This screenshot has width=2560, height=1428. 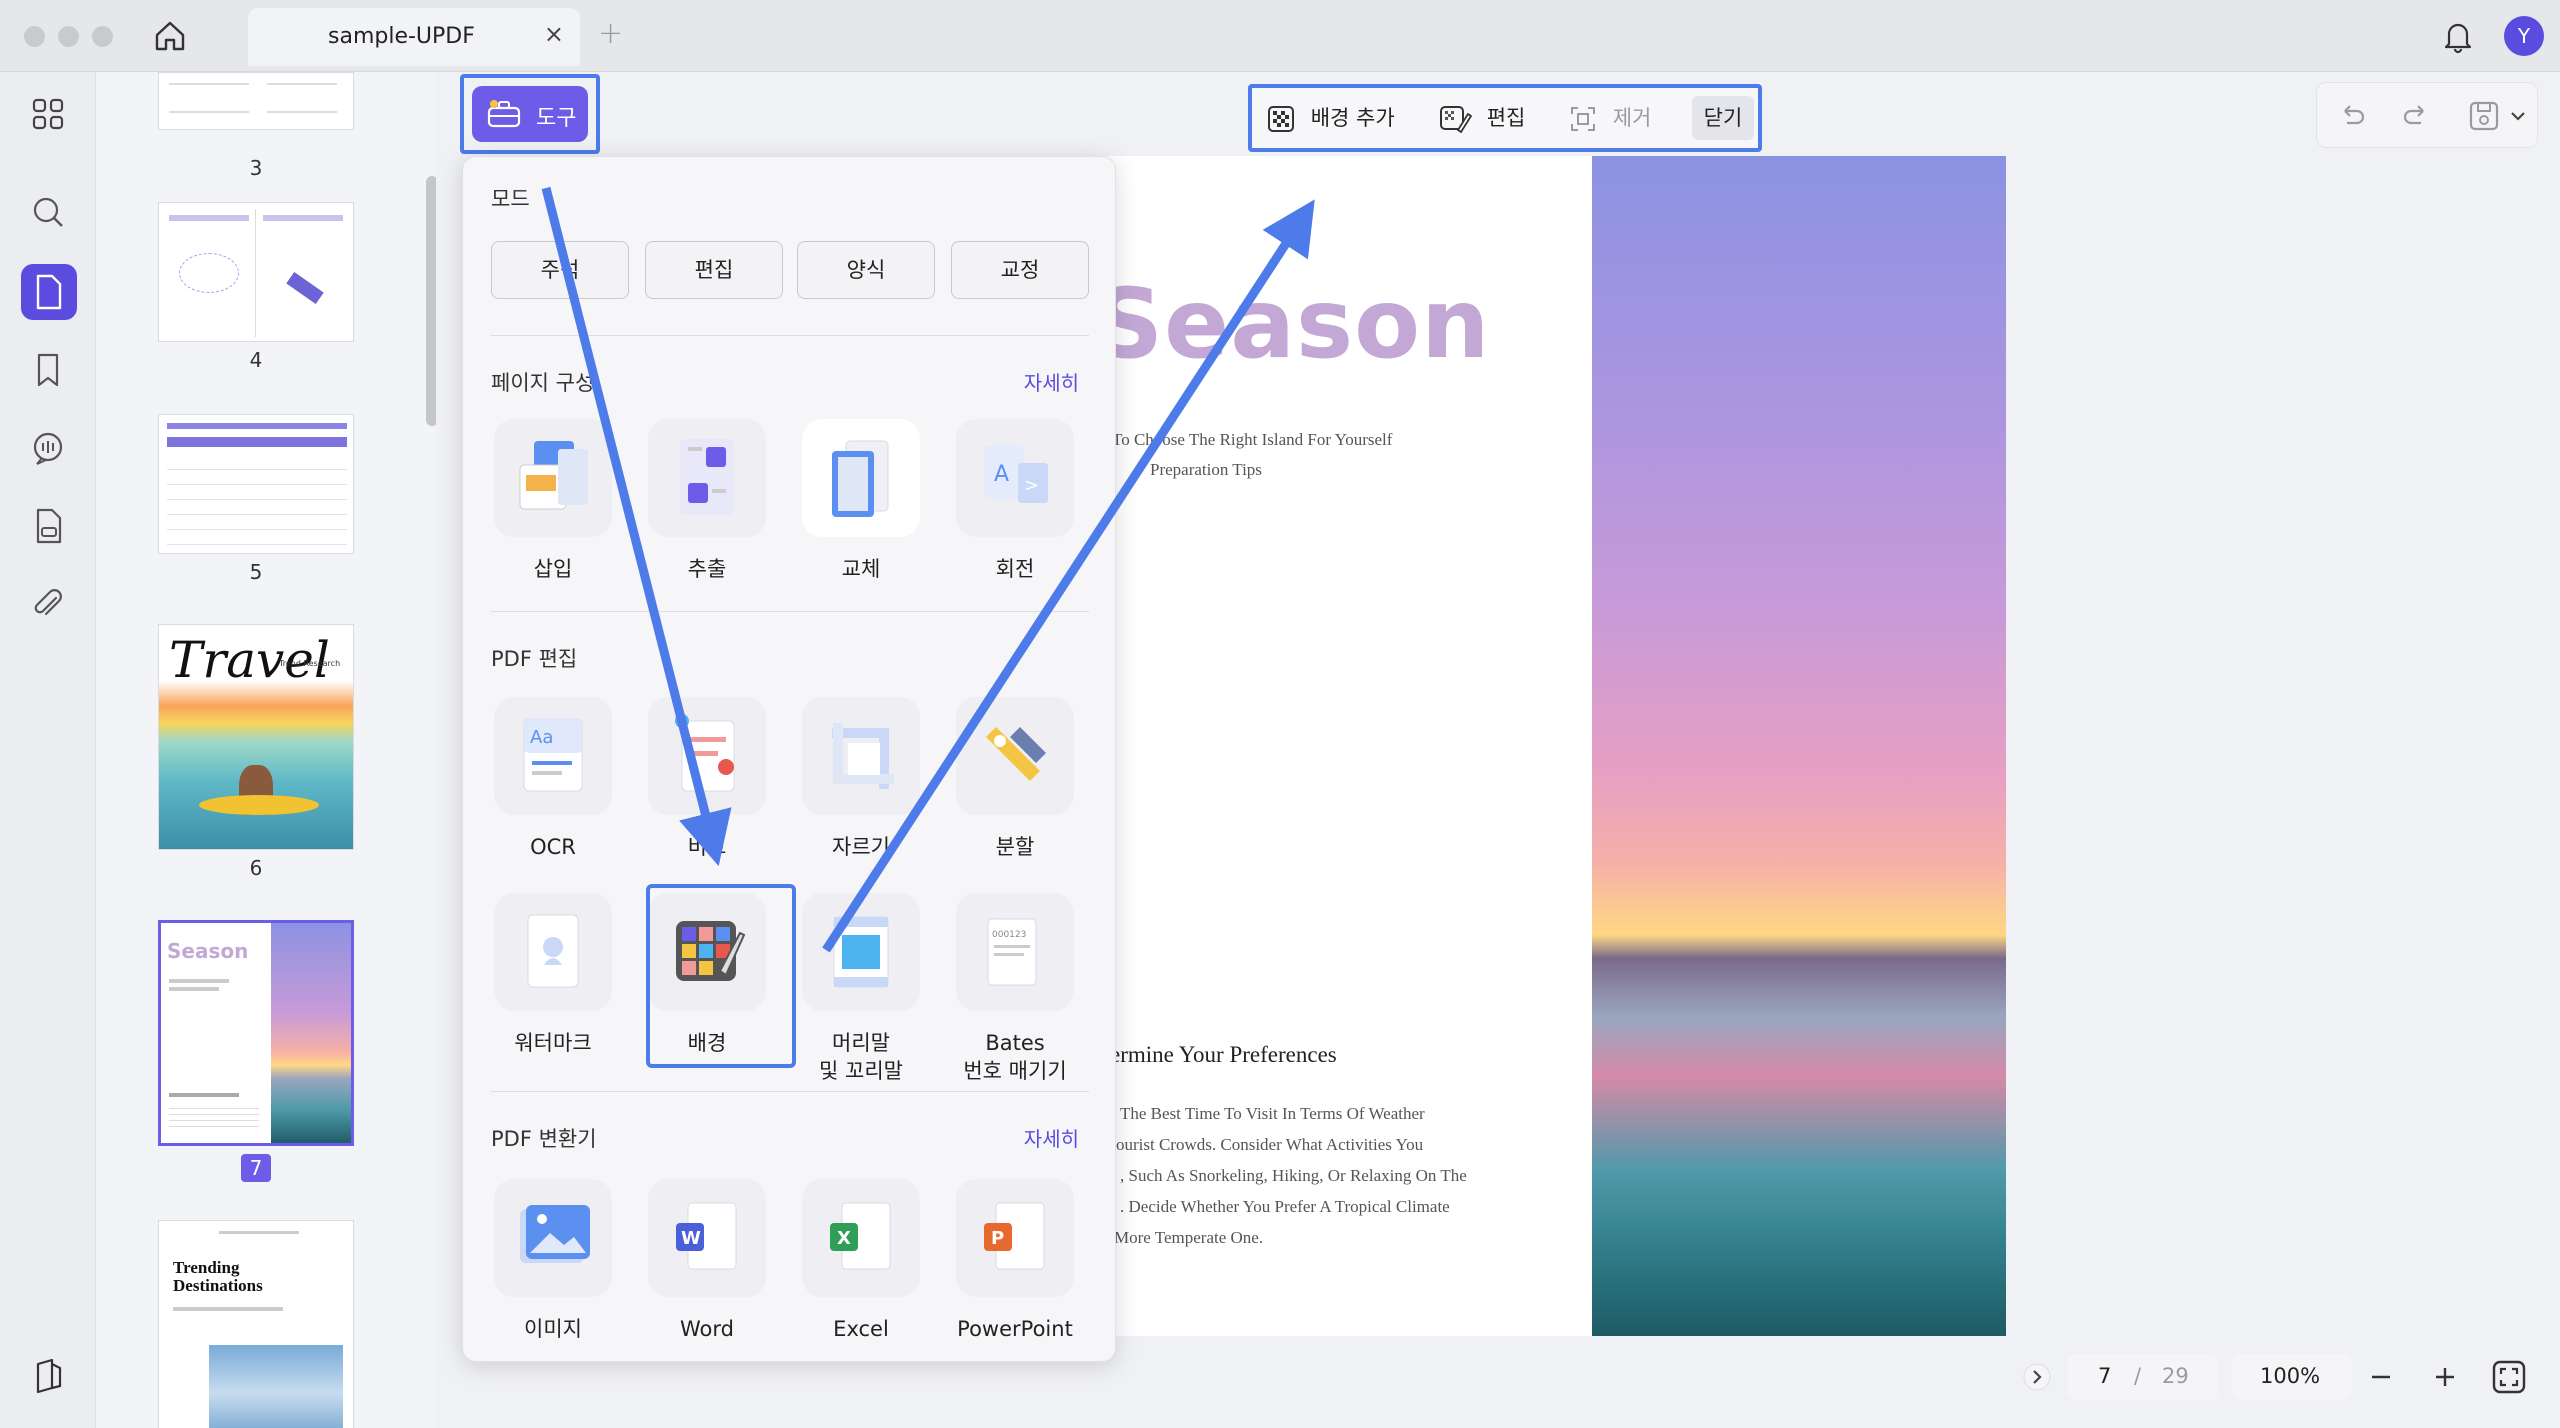 I want to click on document-page-image, so click(x=1799, y=746).